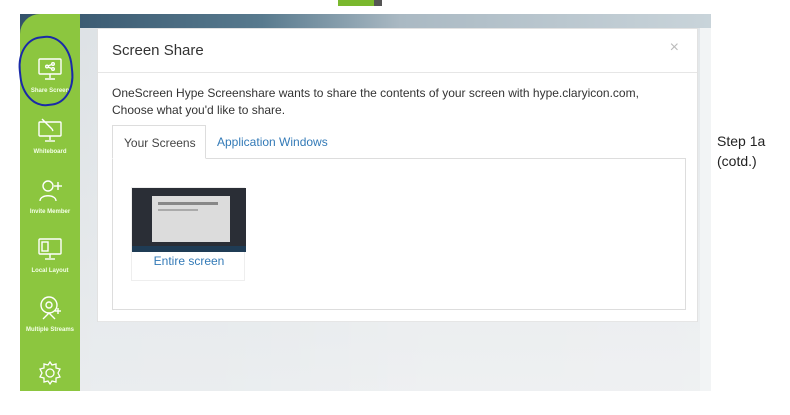 The height and width of the screenshot is (415, 790). Describe the element at coordinates (50, 69) in the screenshot. I see `share-screen-icon` at that location.